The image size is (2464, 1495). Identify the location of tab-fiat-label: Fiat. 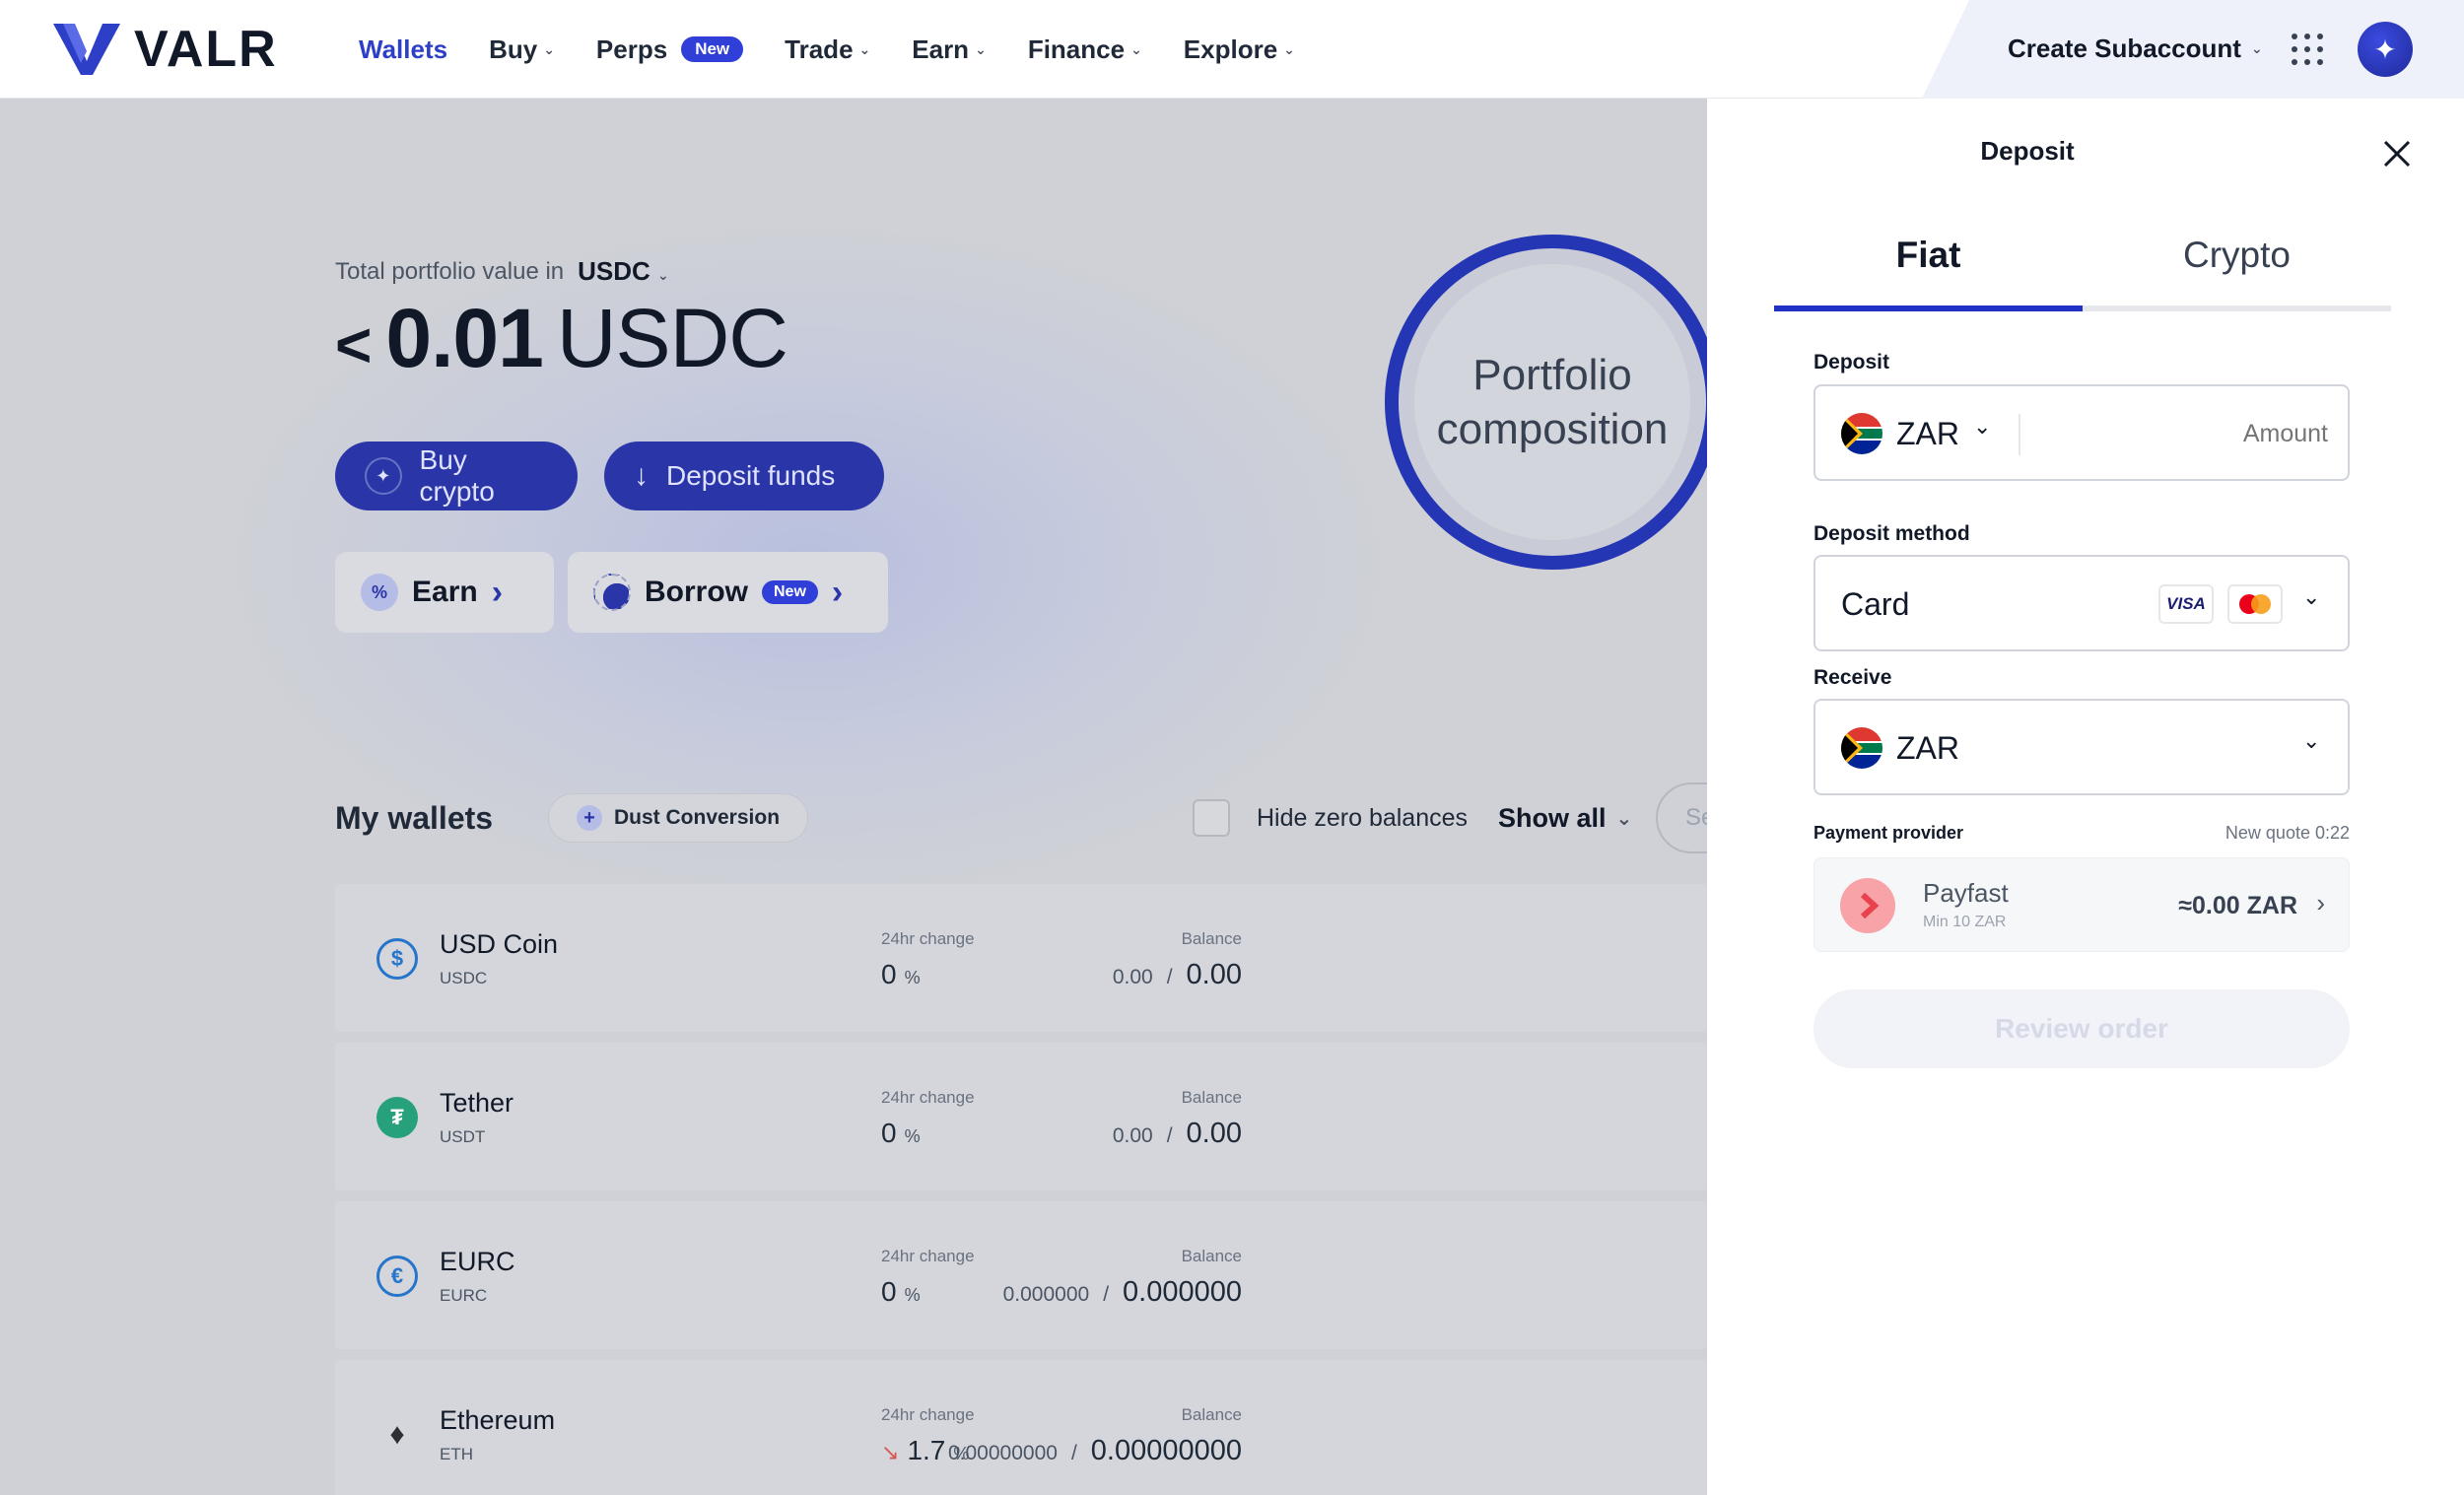
(1928, 255).